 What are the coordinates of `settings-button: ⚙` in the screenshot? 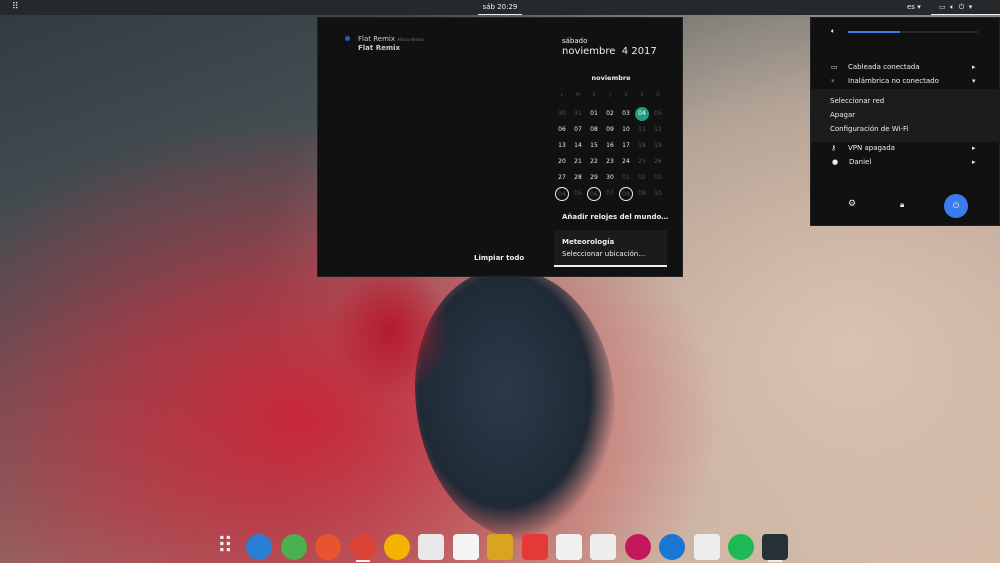 It's located at (852, 204).